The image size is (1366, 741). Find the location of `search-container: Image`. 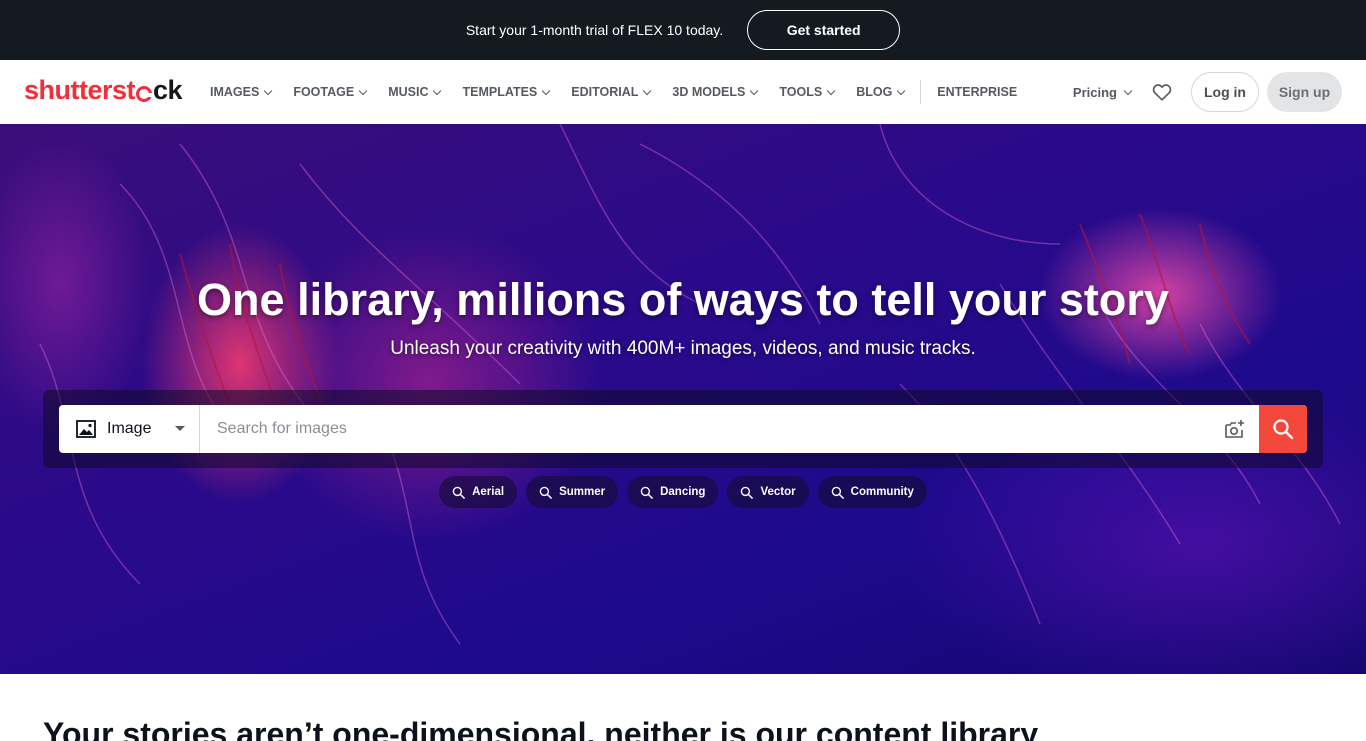

search-container: Image is located at coordinates (683, 429).